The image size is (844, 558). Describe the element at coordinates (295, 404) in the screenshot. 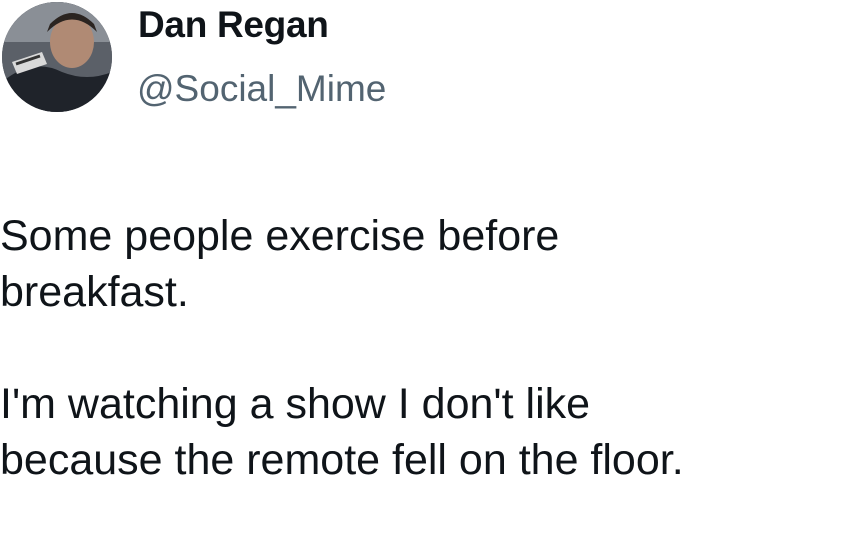

I see `tweet-line: I'm watching a show I don't like` at that location.